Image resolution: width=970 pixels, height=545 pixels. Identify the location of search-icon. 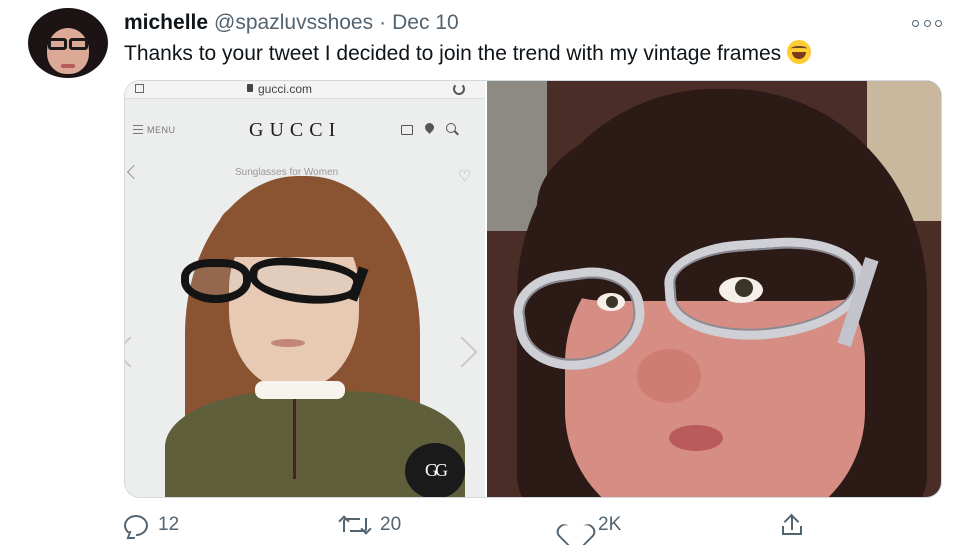
(451, 128).